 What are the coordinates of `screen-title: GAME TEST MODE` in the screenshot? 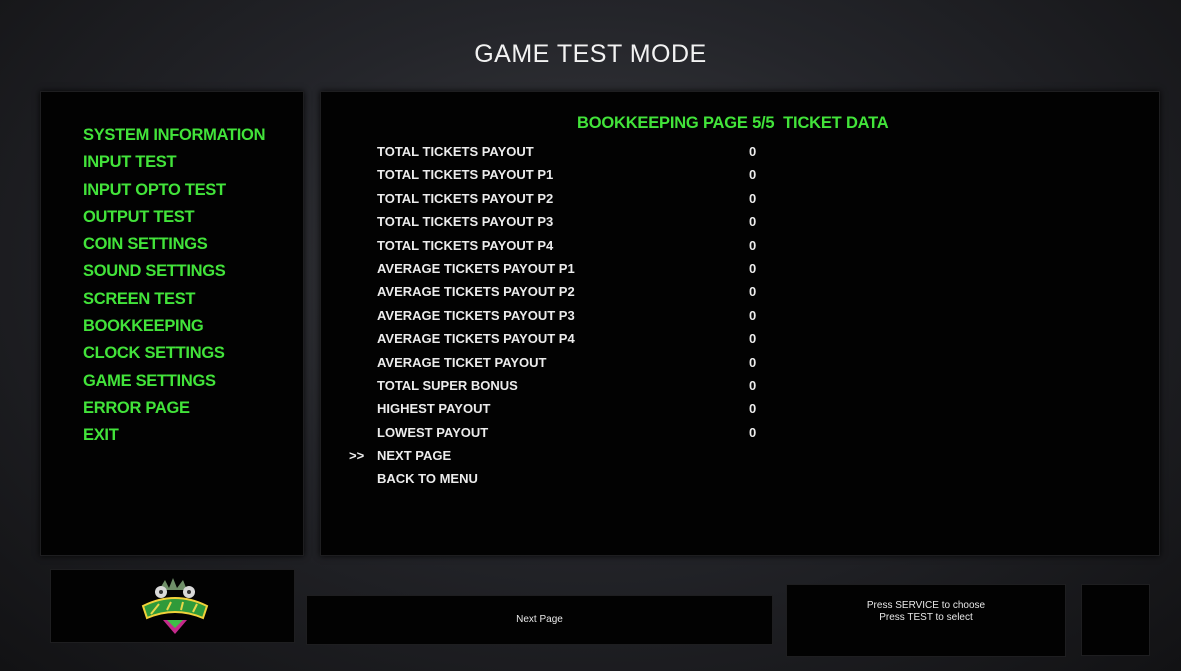 It's located at (590, 54).